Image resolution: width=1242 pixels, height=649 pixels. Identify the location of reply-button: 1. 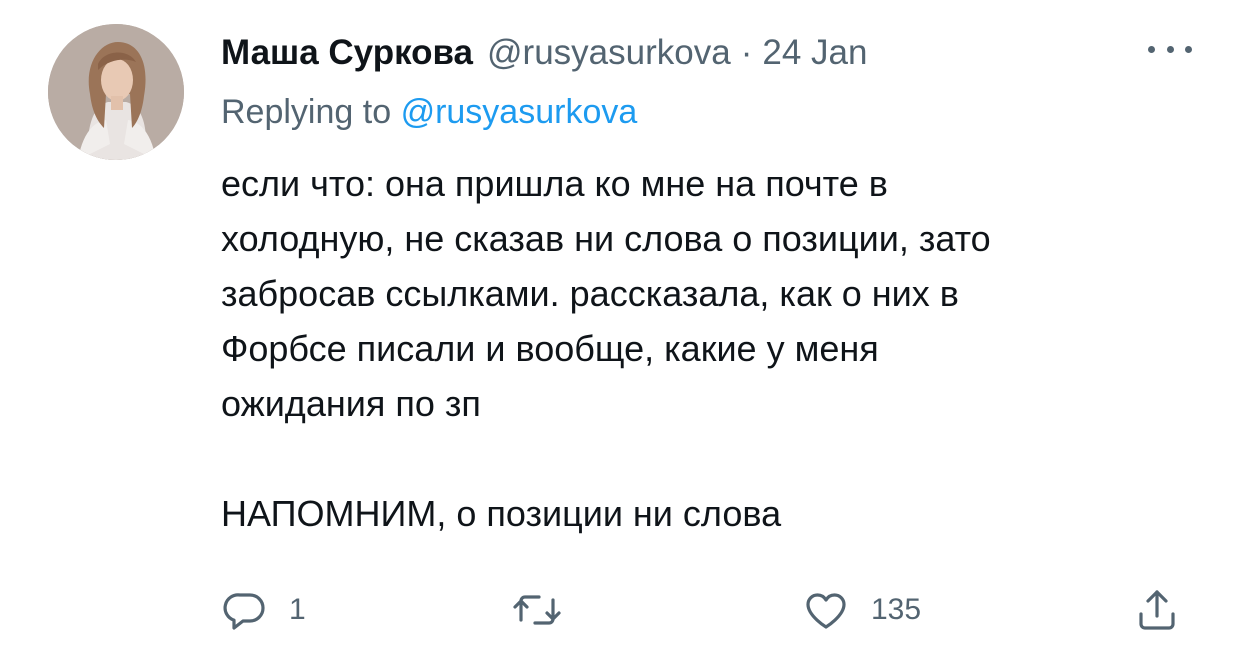
(263, 610).